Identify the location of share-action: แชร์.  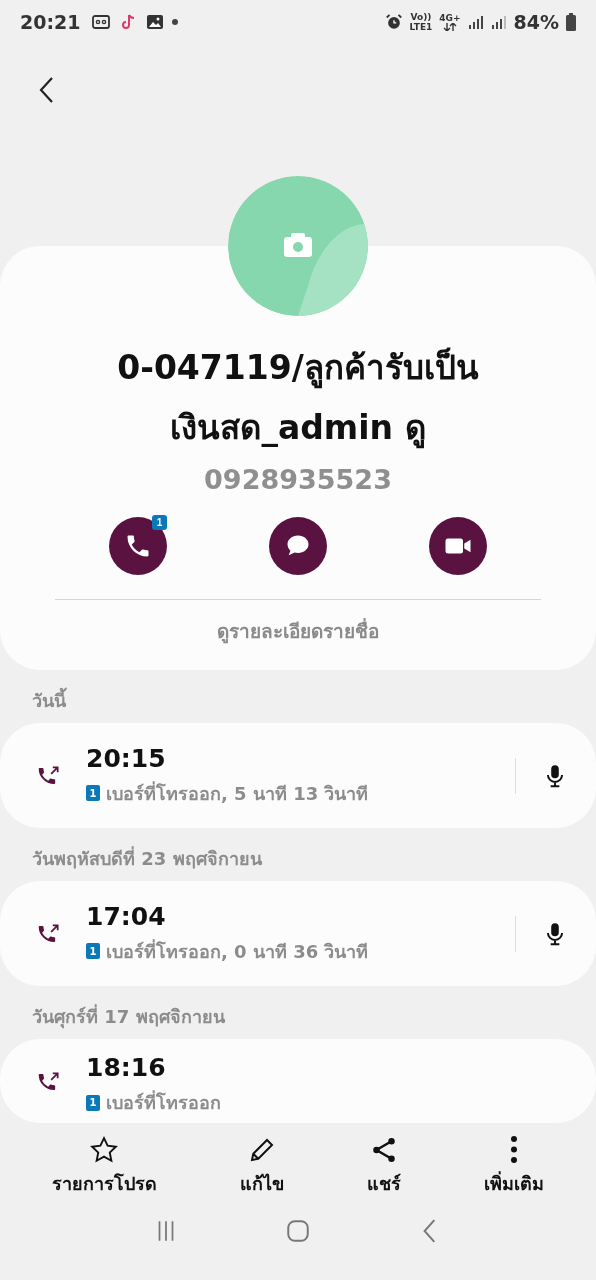
(384, 1166).